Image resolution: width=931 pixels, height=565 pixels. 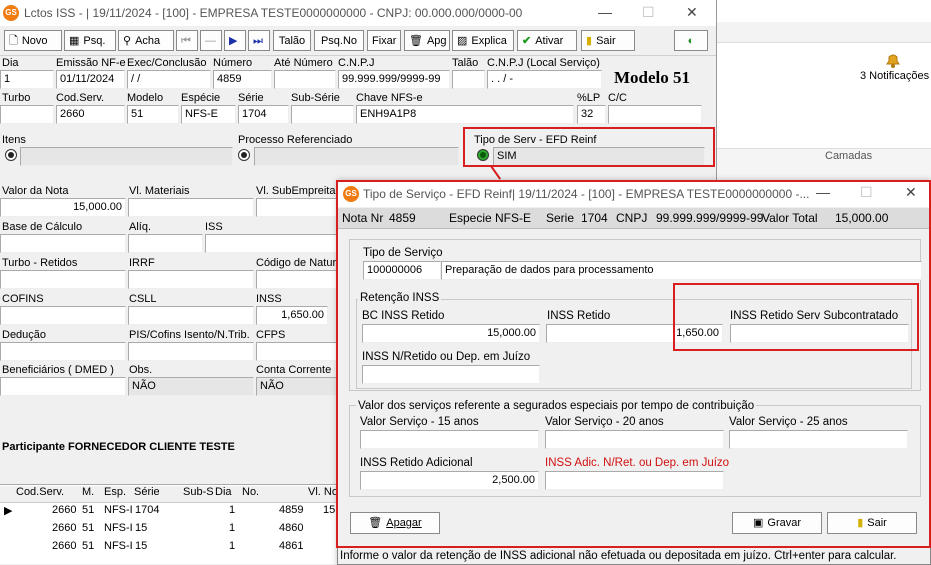 I want to click on turbo-label: Turbo, so click(x=16, y=98).